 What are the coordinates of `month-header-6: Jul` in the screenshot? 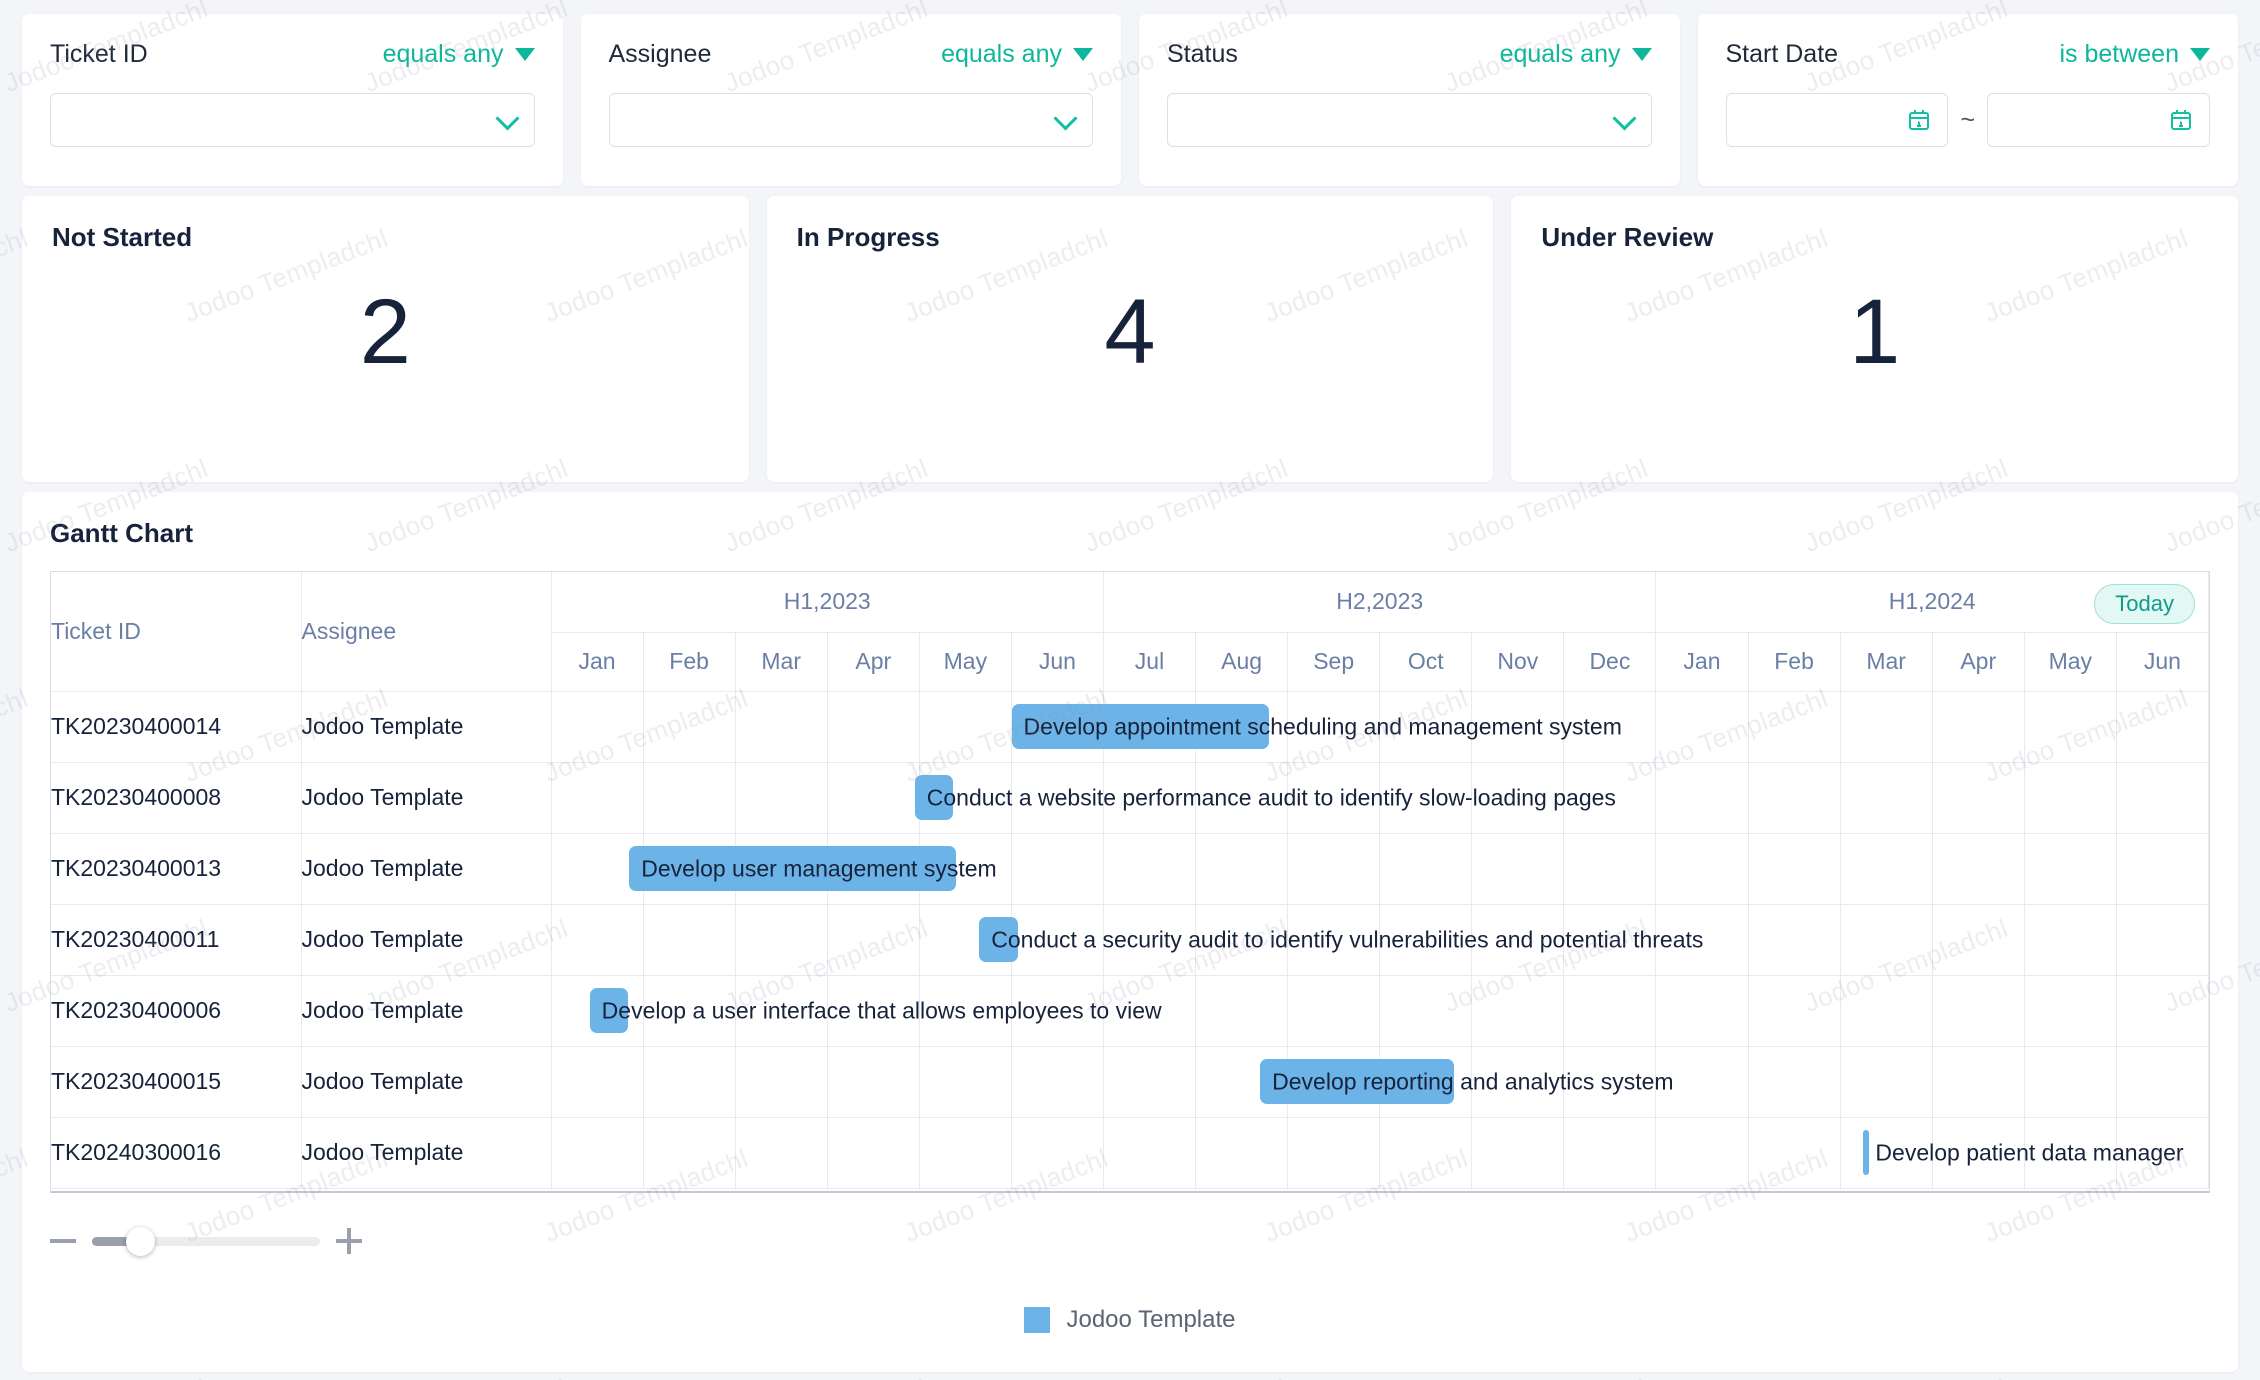 It's located at (1150, 662).